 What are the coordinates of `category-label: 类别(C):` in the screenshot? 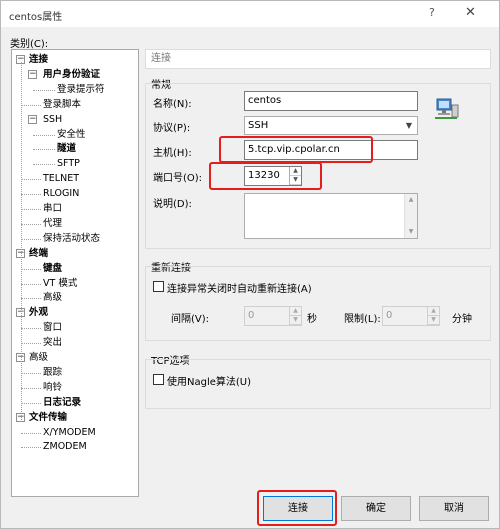 It's located at (29, 44).